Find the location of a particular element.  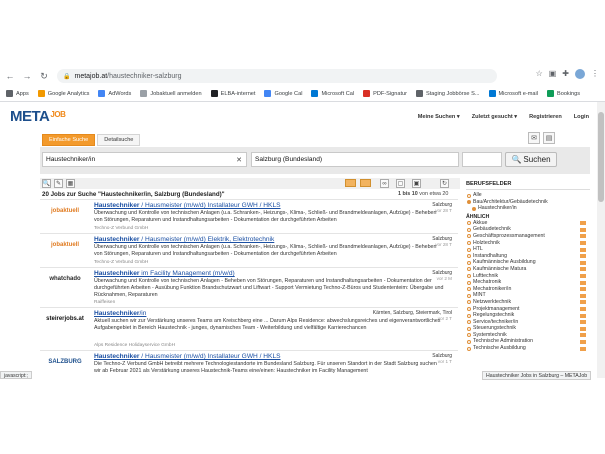

forward-arrow-icon: → is located at coordinates (27, 76).